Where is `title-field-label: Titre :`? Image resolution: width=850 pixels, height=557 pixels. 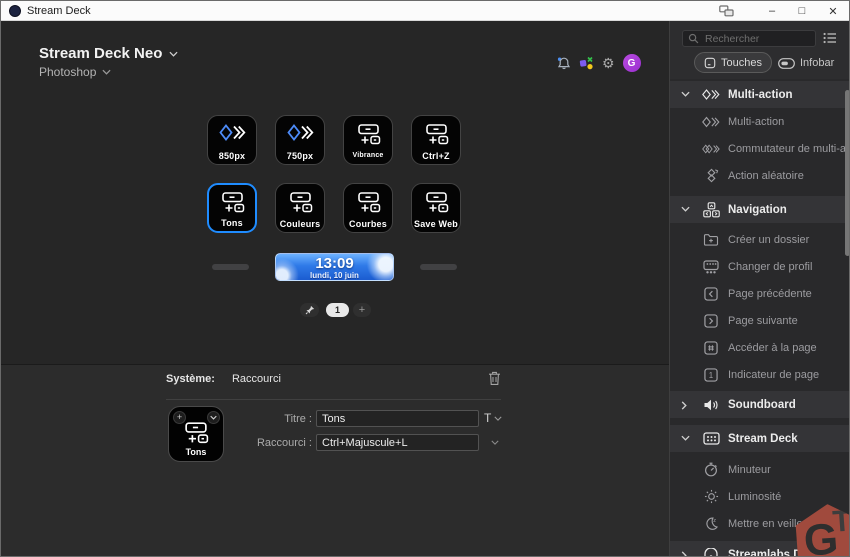
title-field-label: Titre : is located at coordinates (298, 419).